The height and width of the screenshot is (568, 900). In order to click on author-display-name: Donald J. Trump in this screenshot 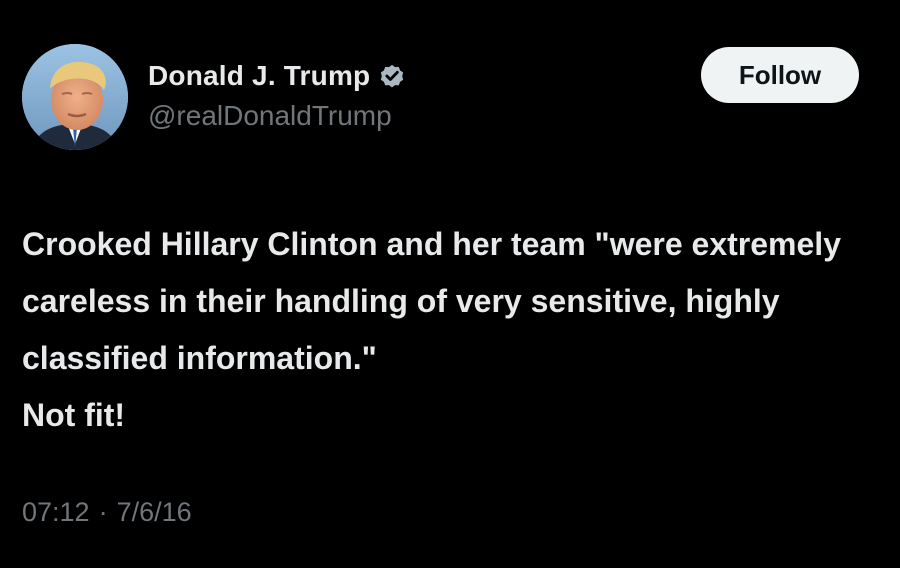, I will do `click(259, 76)`.